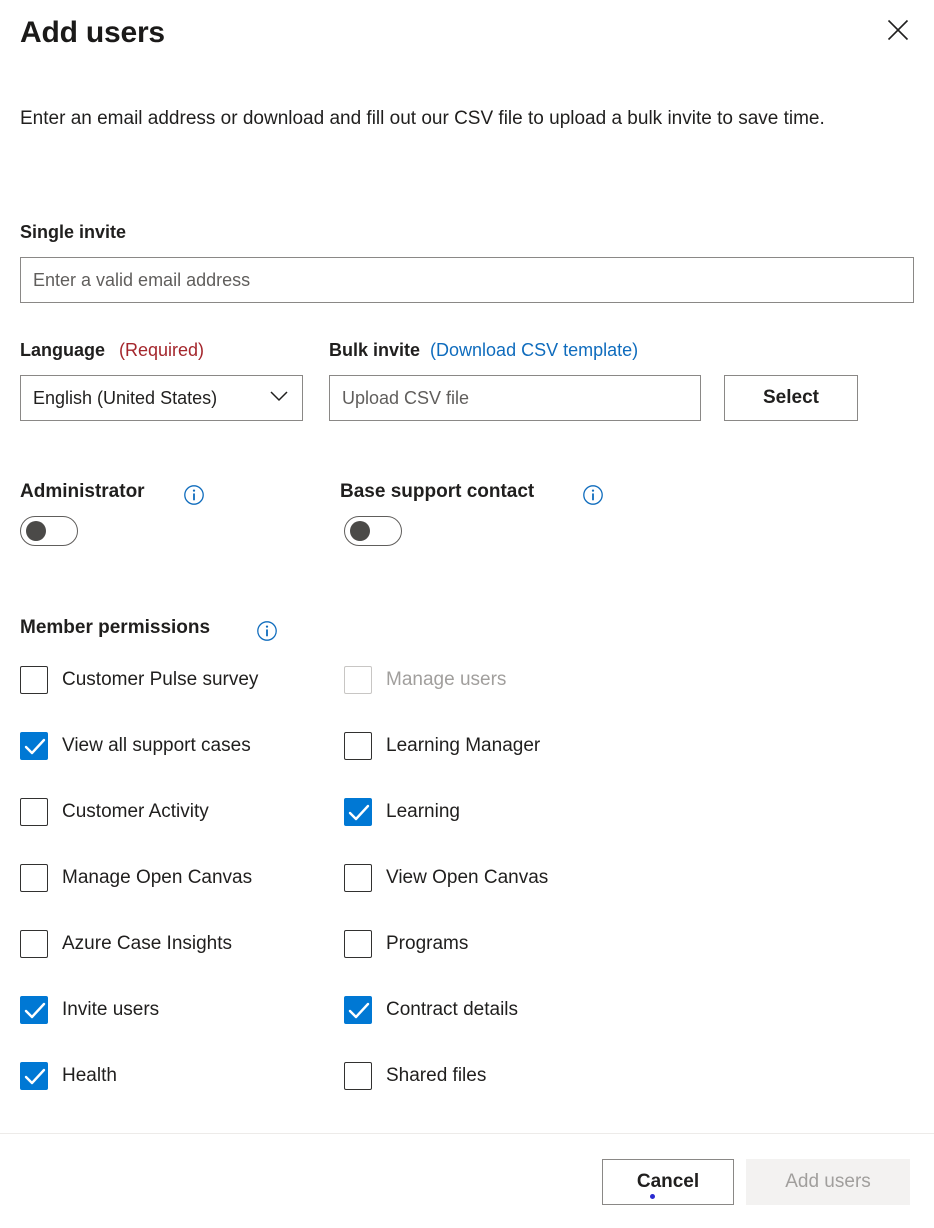 The height and width of the screenshot is (1228, 934). What do you see at coordinates (668, 1182) in the screenshot?
I see `cancel-button: Cancel` at bounding box center [668, 1182].